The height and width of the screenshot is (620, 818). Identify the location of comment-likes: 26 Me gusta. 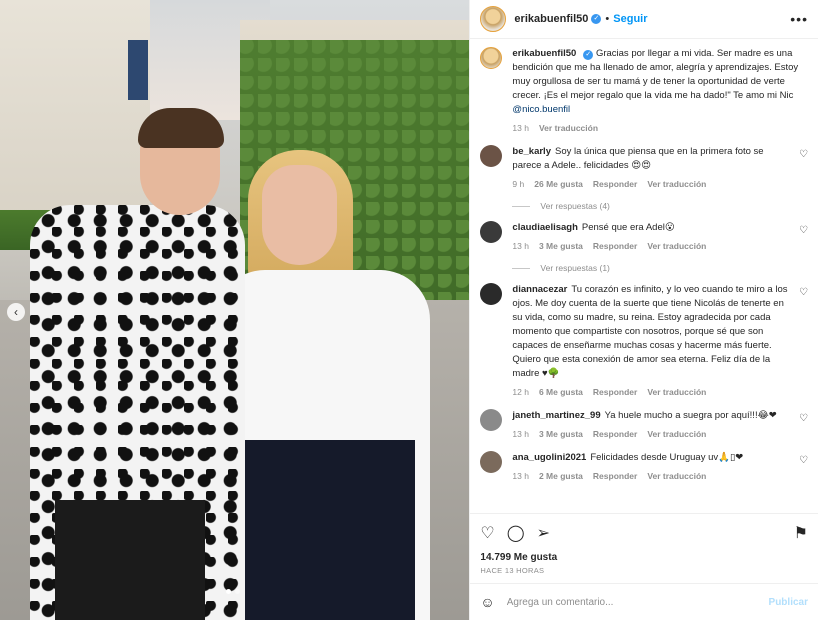
(558, 184).